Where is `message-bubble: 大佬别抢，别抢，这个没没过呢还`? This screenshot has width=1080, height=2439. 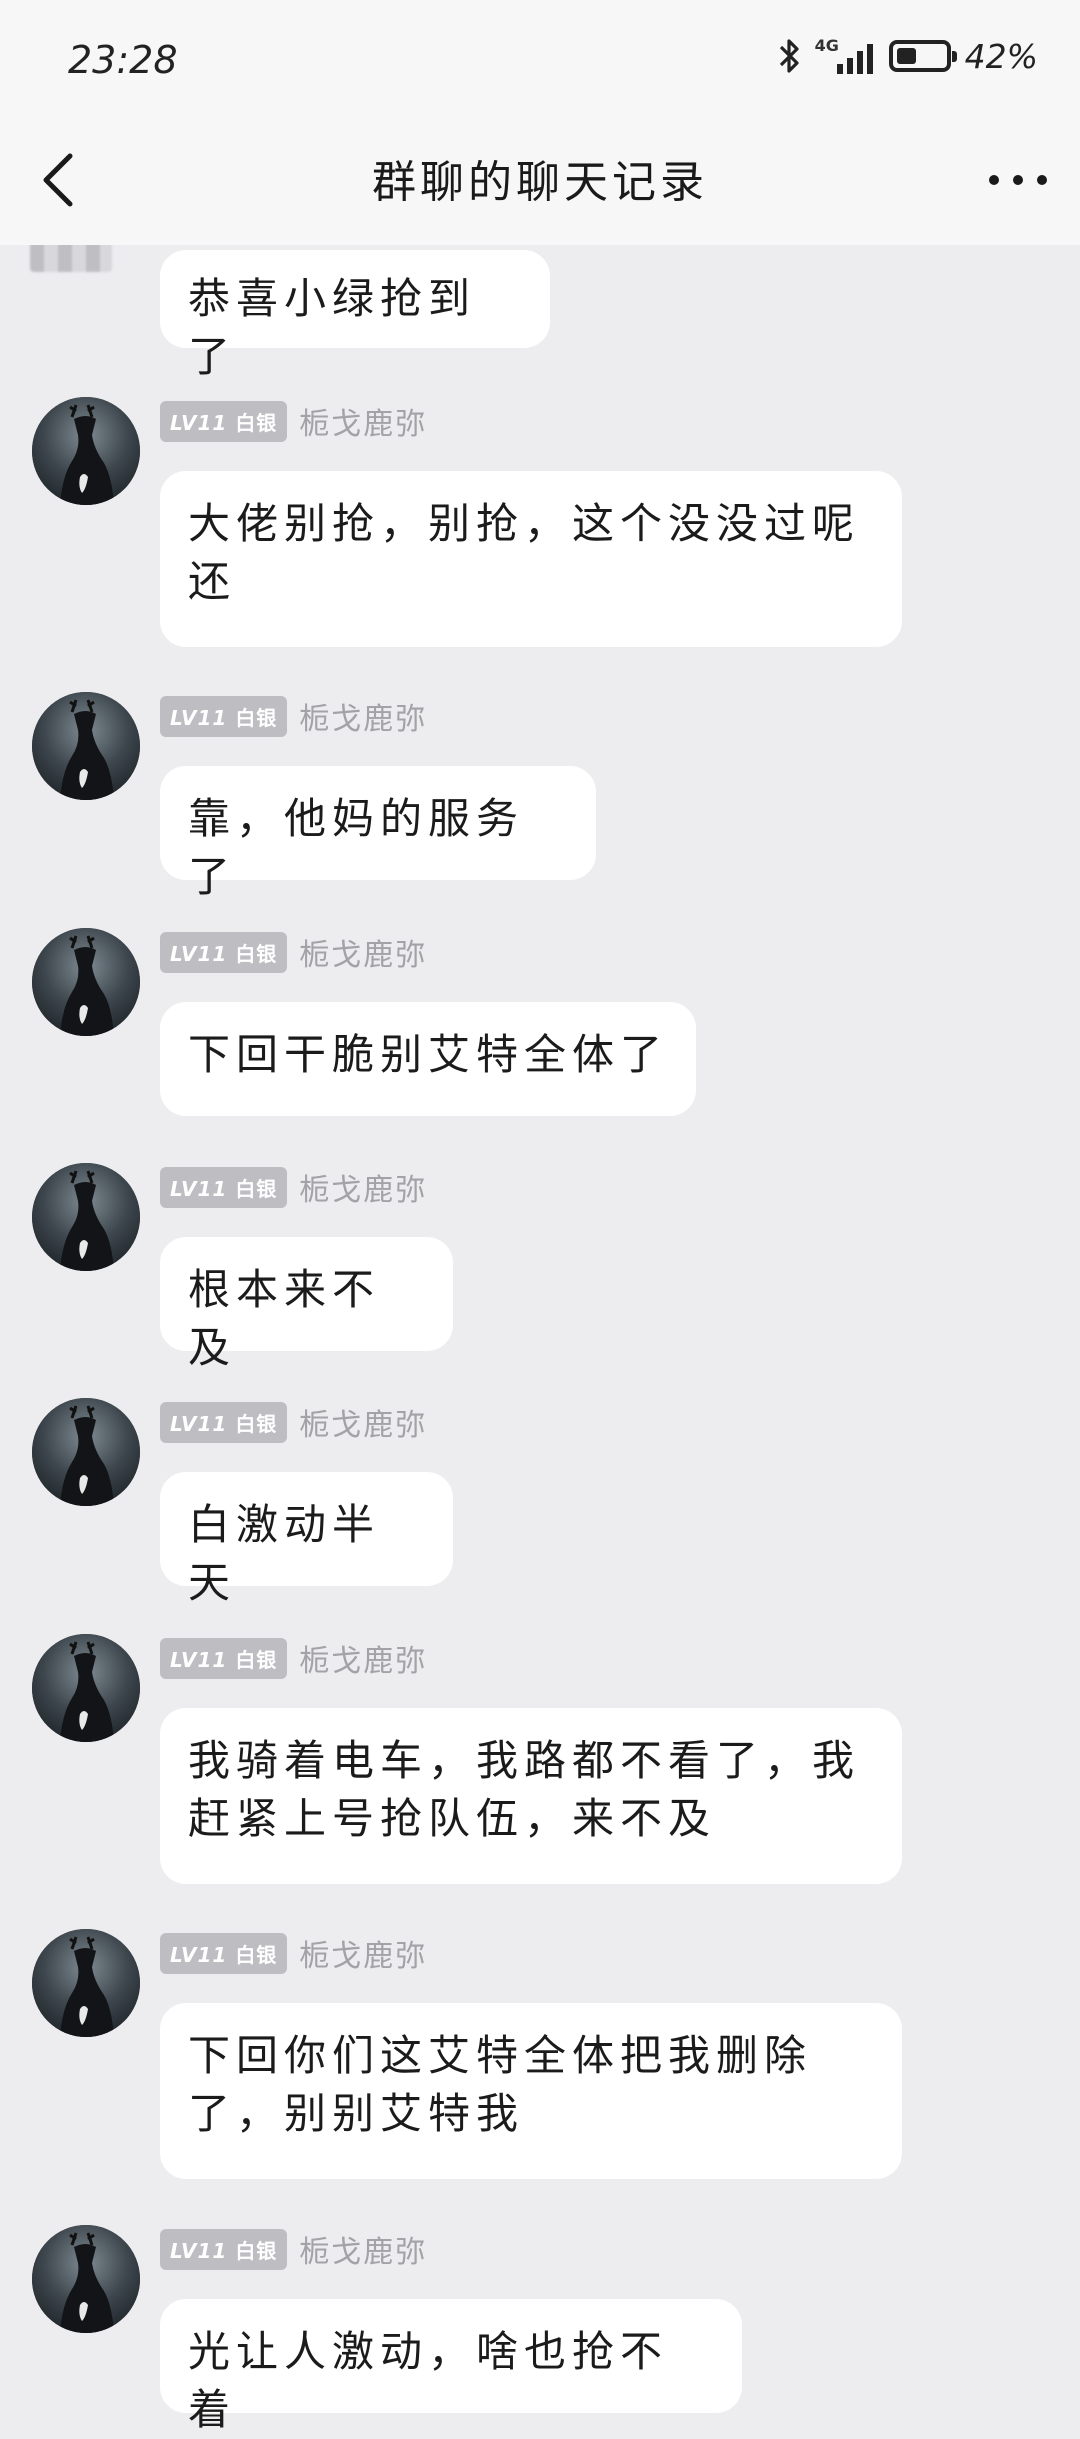
message-bubble: 大佬别抢，别抢，这个没没过呢还 is located at coordinates (531, 559).